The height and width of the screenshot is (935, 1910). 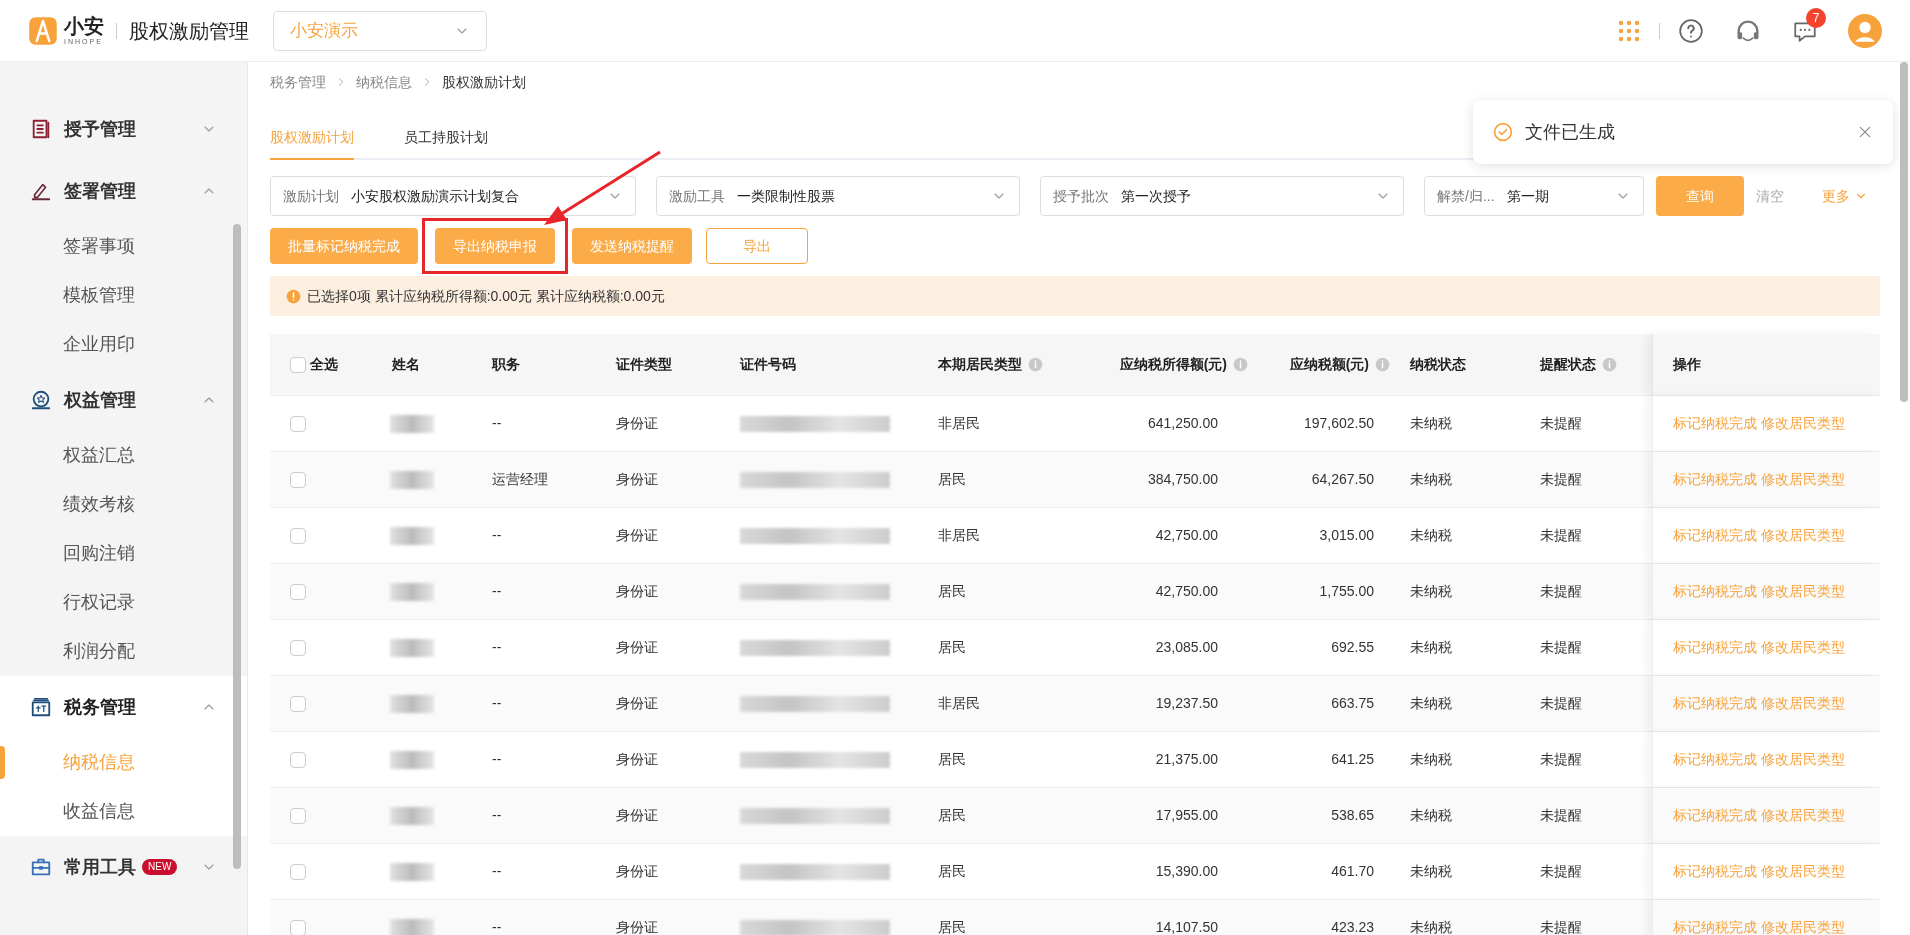 I want to click on action-button: 批量标记纳税完成, so click(x=344, y=246).